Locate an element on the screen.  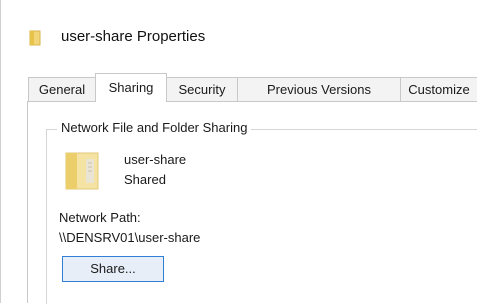
network-path-value: \\DENSRV01\user-share is located at coordinates (130, 237).